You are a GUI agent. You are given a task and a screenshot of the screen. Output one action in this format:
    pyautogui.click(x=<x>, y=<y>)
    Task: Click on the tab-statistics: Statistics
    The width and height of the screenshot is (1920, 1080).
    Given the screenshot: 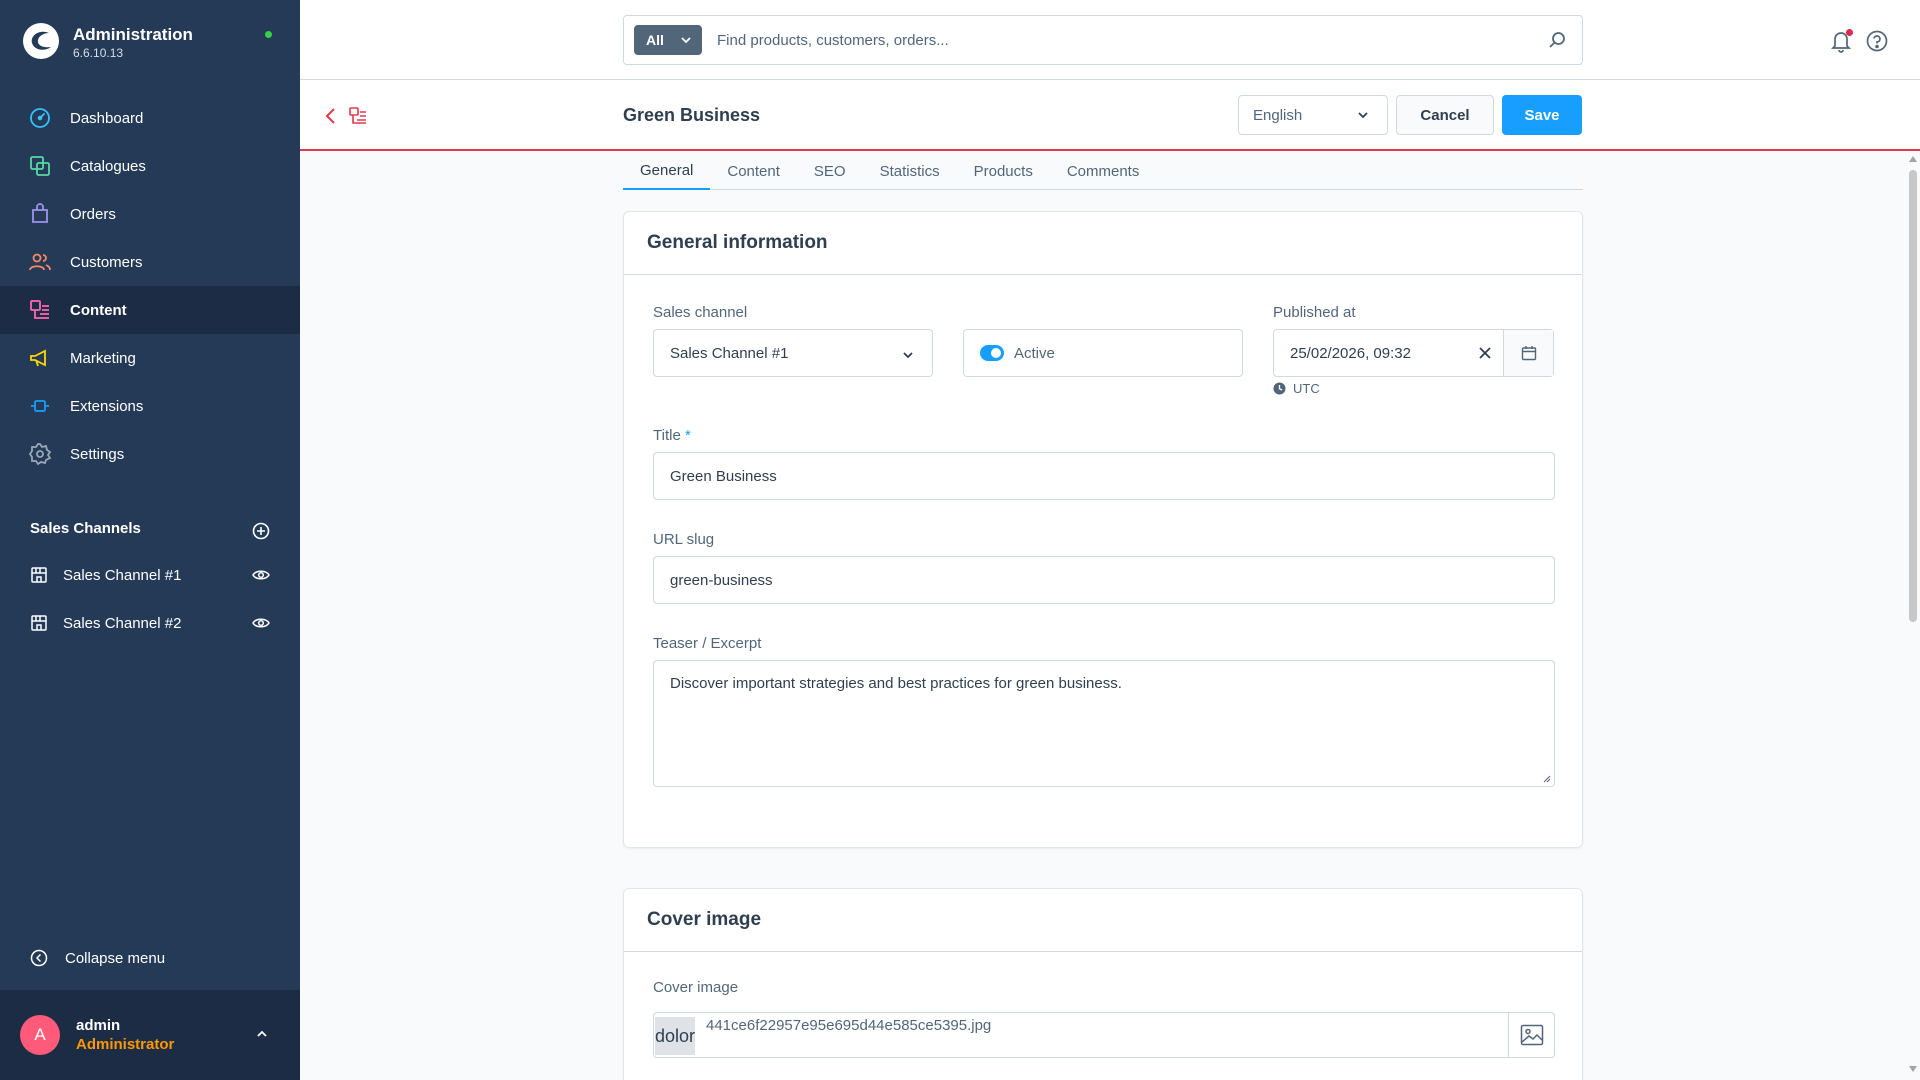 What is the action you would take?
    pyautogui.click(x=910, y=171)
    